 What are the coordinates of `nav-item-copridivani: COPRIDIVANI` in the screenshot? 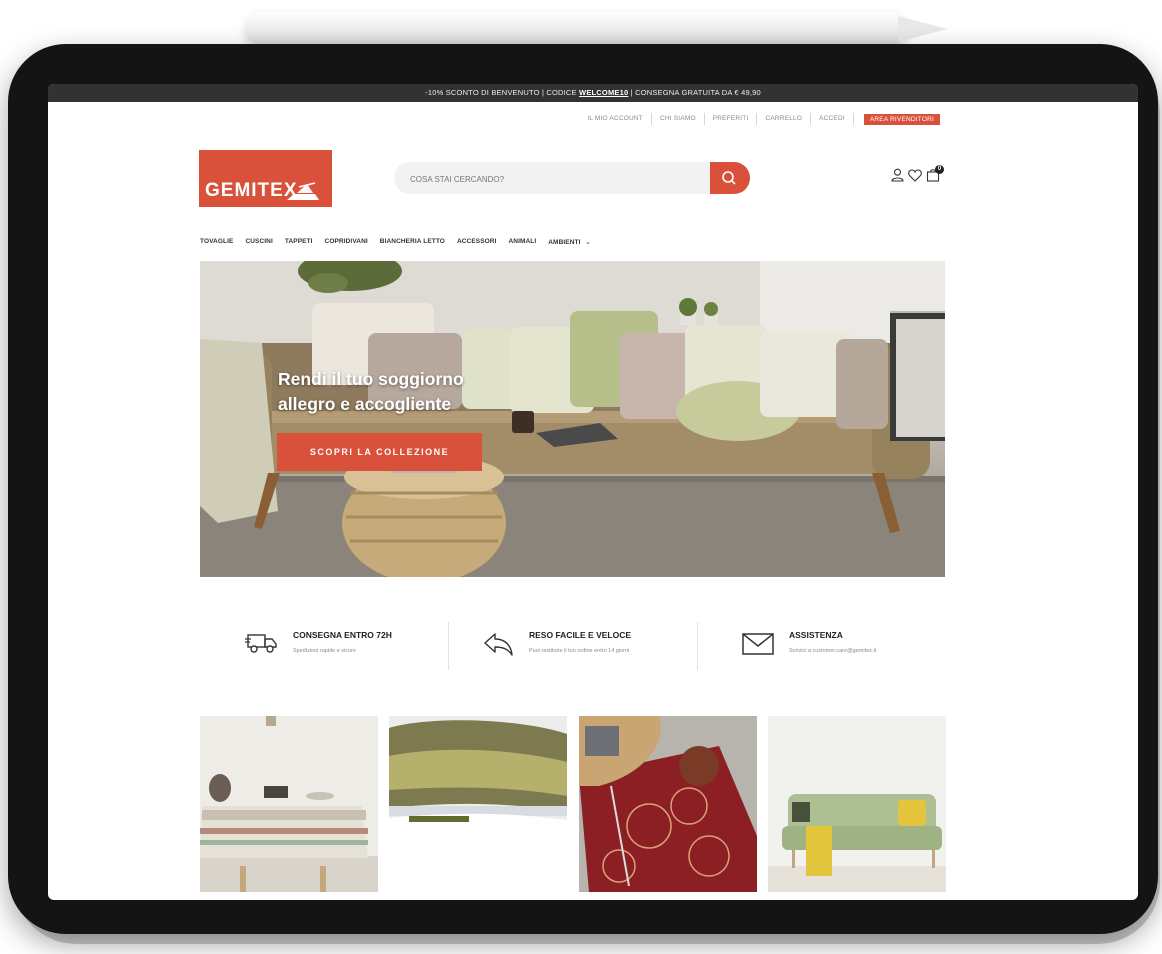 It's located at (346, 242).